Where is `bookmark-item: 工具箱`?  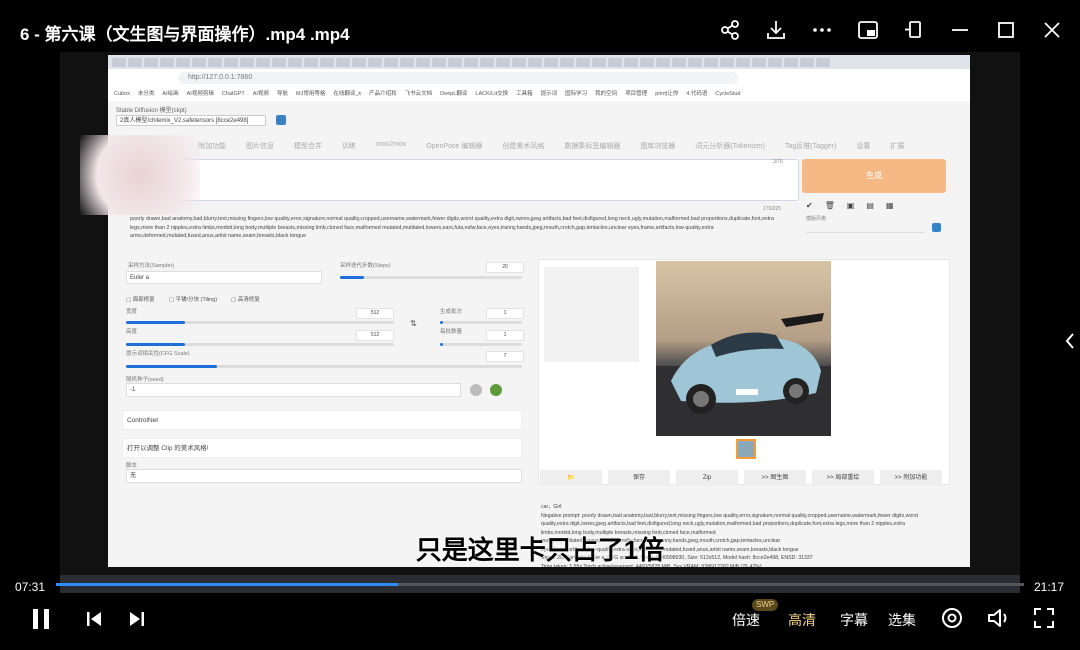
bookmark-item: 工具箱 is located at coordinates (524, 94).